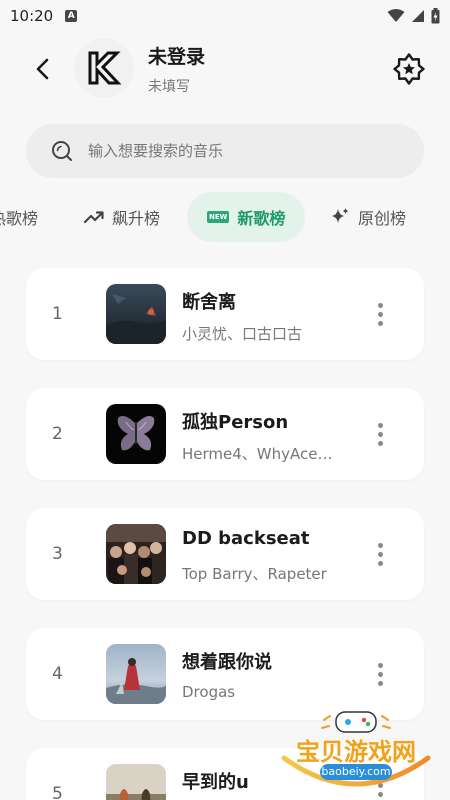 Image resolution: width=450 pixels, height=800 pixels. I want to click on app-logo-icon, so click(105, 68).